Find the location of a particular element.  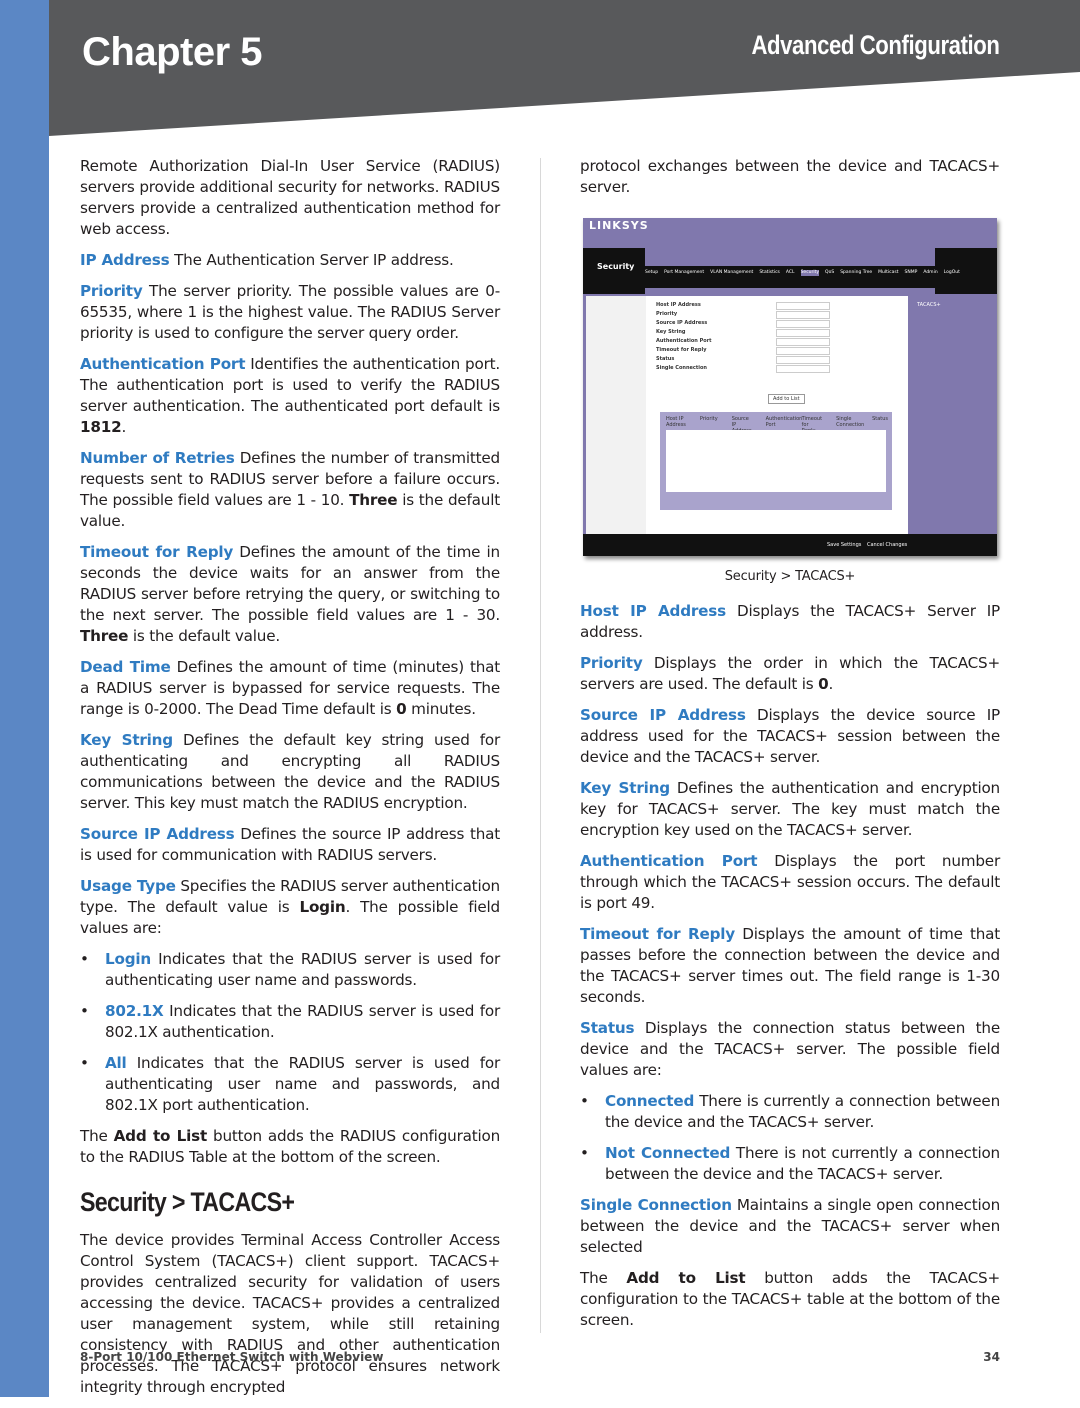

screenshot-nav-item: Statistics is located at coordinates (769, 272).